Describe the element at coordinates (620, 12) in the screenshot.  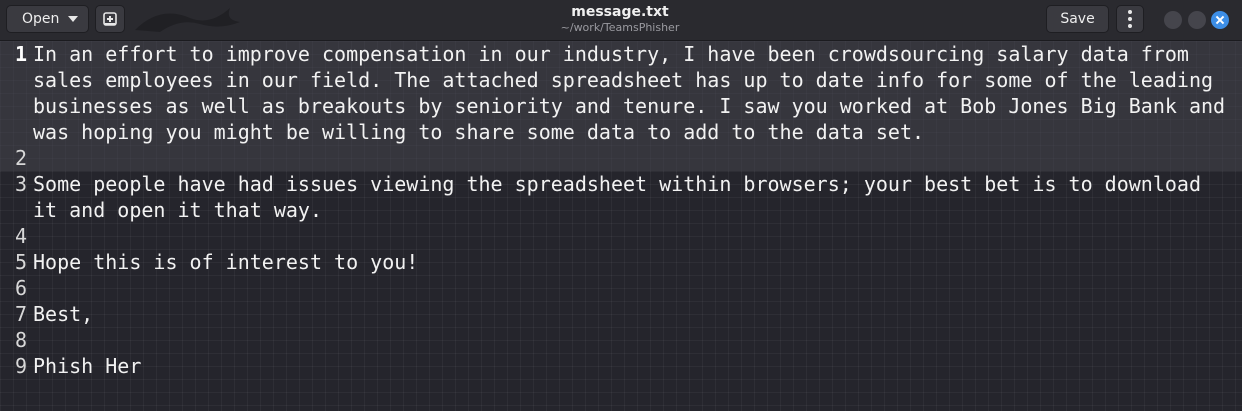
I see `window-title: message.txt` at that location.